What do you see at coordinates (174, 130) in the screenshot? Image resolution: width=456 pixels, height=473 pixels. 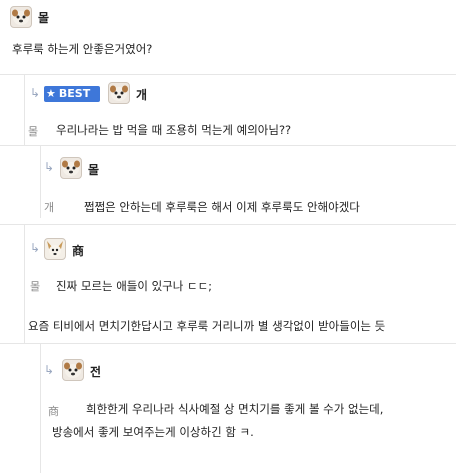 I see `comment-text: 우리나라는 밥 먹을 때 조용히 먹는게 예의아님??` at bounding box center [174, 130].